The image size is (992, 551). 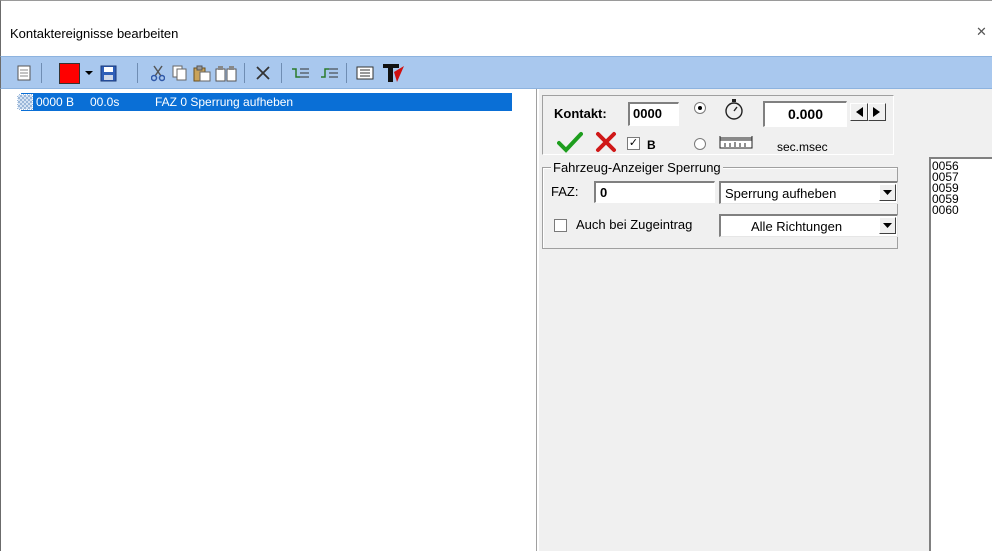 I want to click on radio-measure, so click(x=700, y=144).